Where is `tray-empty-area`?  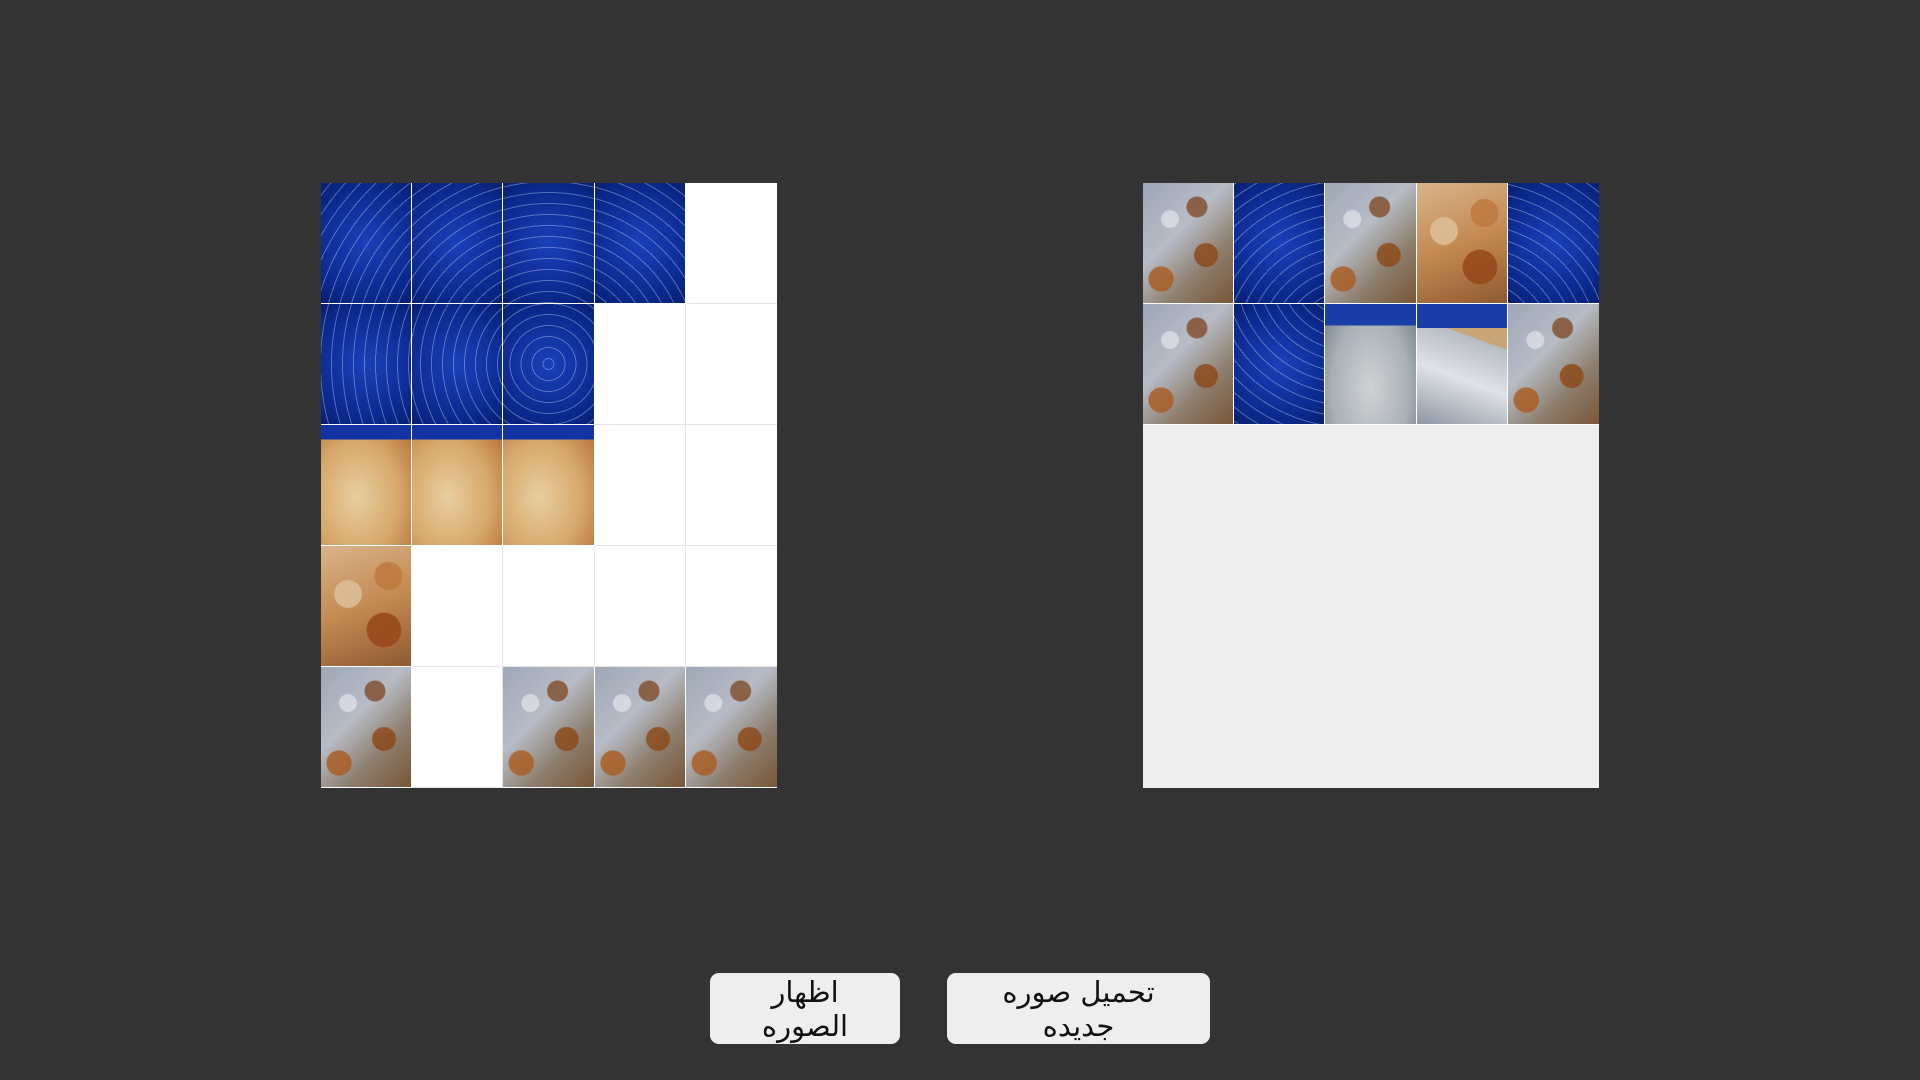 tray-empty-area is located at coordinates (1371, 606).